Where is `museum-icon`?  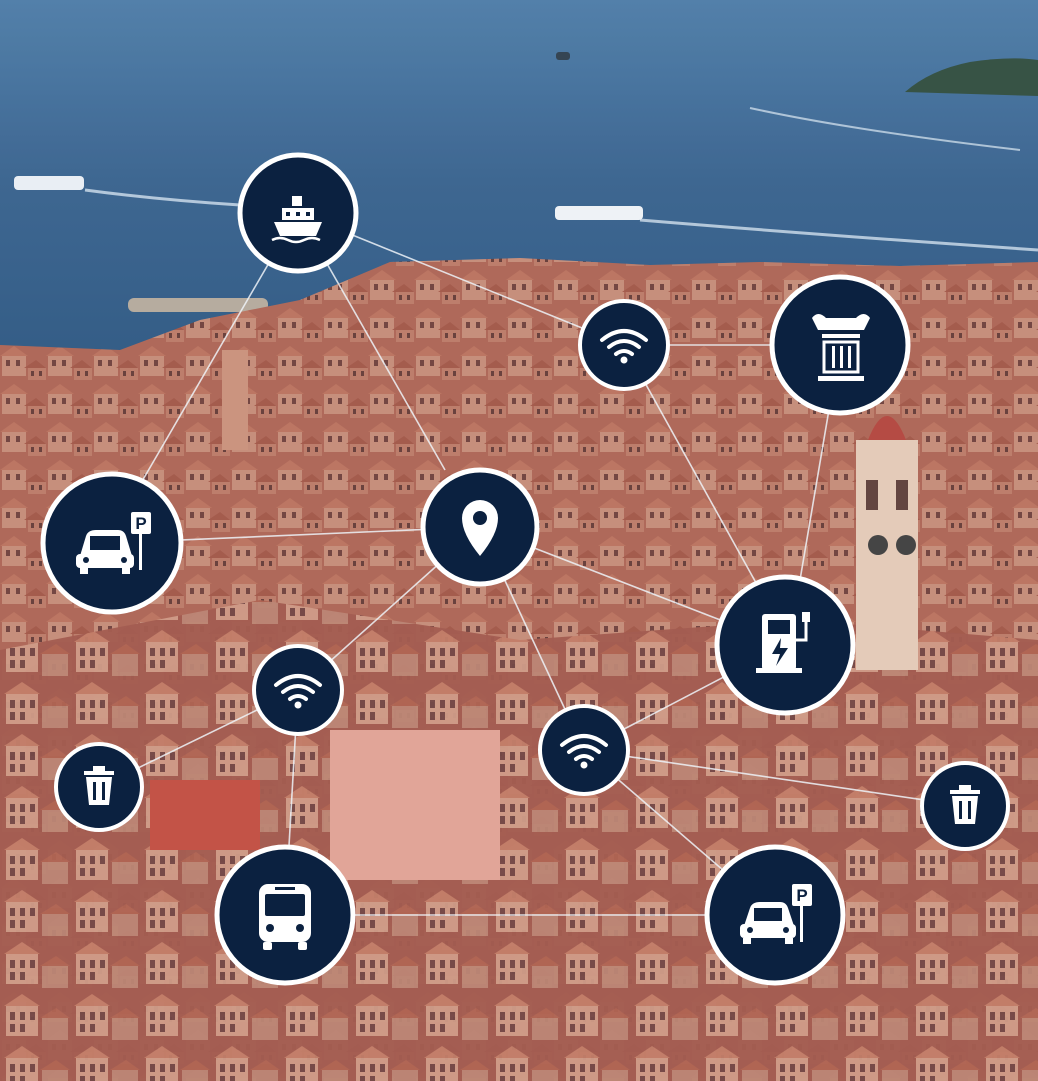 museum-icon is located at coordinates (840, 345).